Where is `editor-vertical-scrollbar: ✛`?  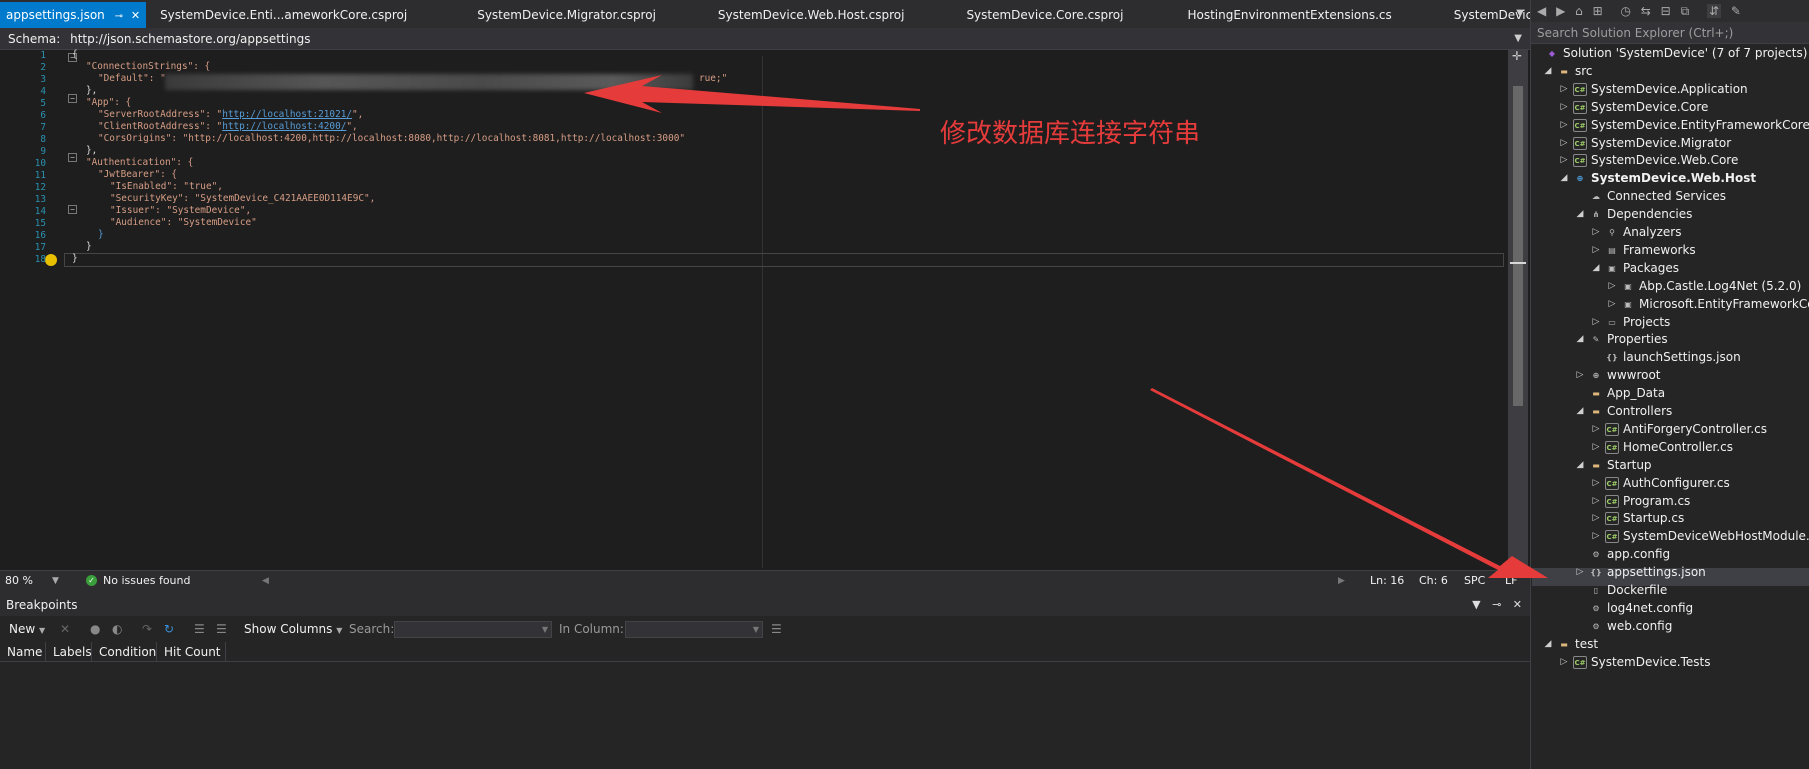
editor-vertical-scrollbar: ✛ is located at coordinates (1518, 309).